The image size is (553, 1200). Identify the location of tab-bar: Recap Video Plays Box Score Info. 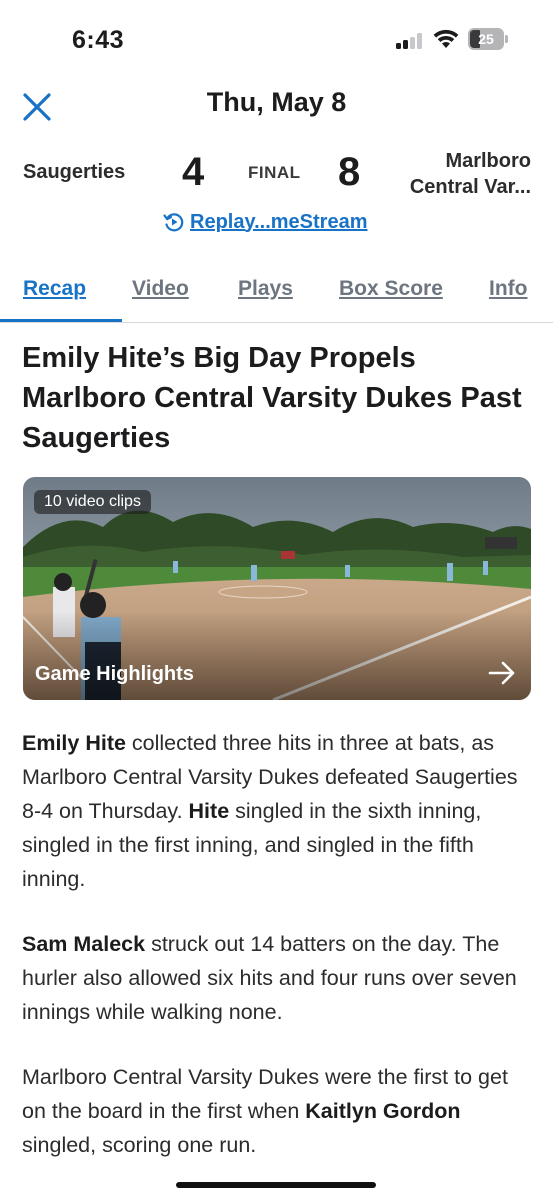
(276, 297).